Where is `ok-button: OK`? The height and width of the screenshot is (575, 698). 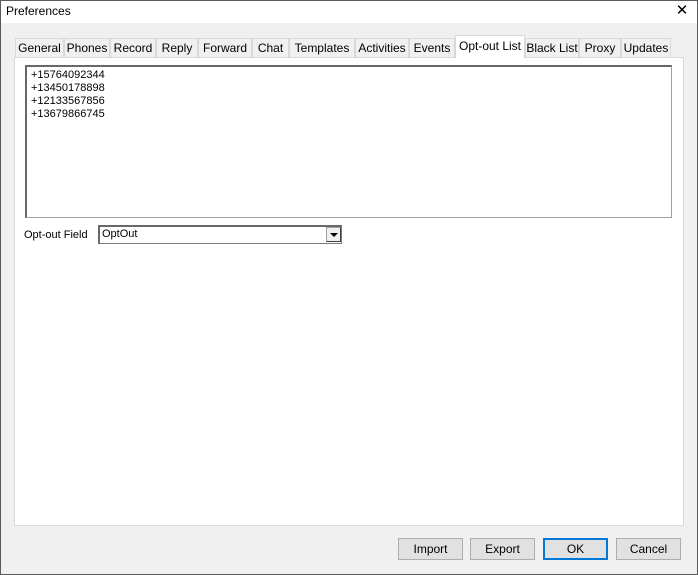 ok-button: OK is located at coordinates (575, 549).